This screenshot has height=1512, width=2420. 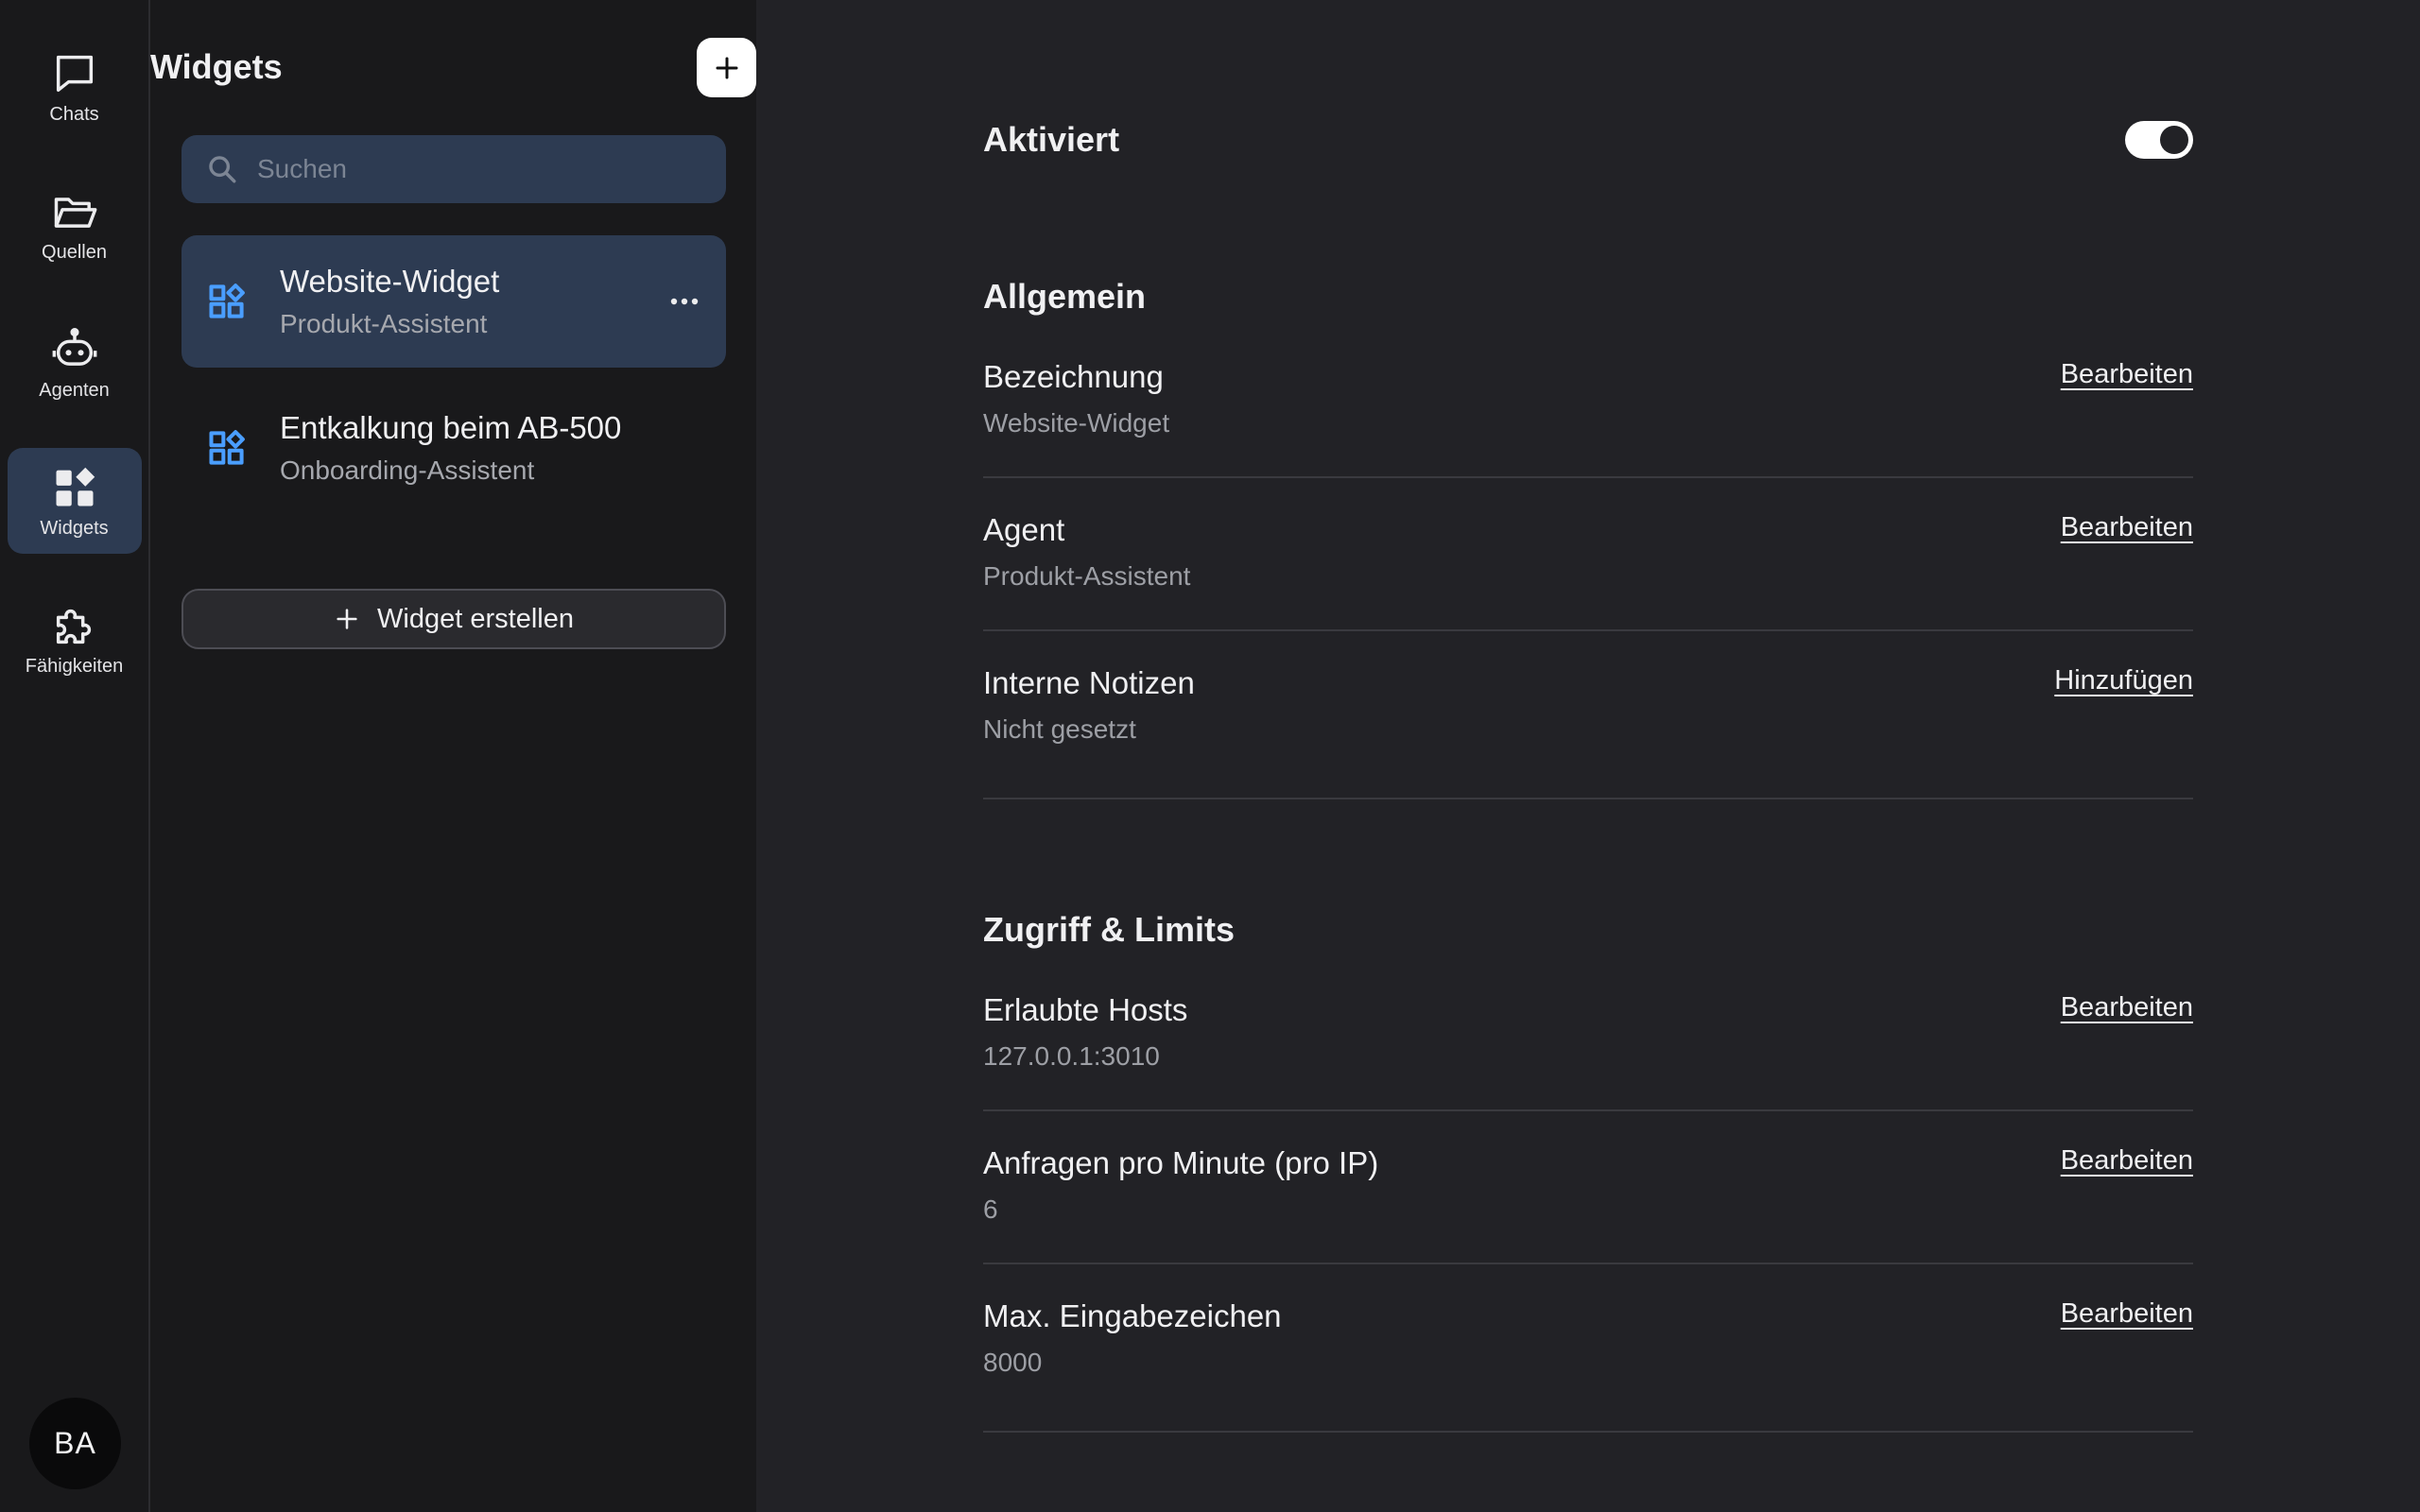 What do you see at coordinates (1588, 571) in the screenshot?
I see `field-agent: Agent Produkt-Assistent Bearbeiten` at bounding box center [1588, 571].